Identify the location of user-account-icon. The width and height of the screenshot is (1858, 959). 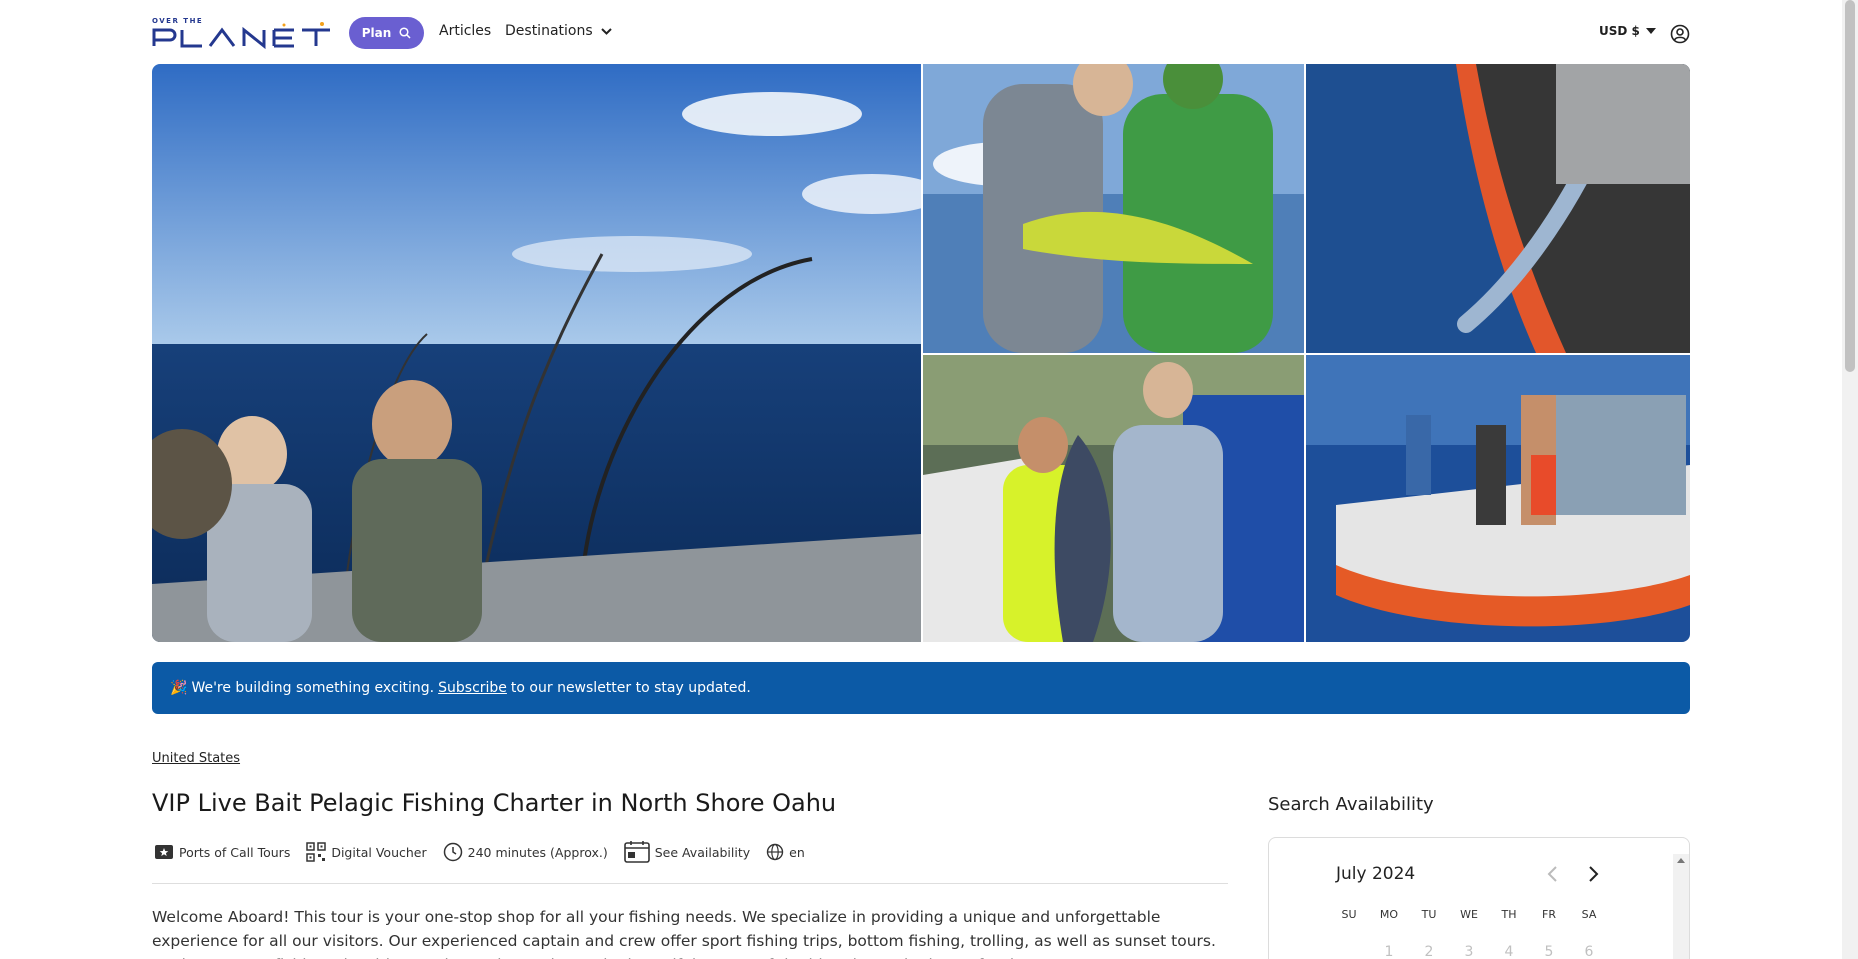
(1680, 34).